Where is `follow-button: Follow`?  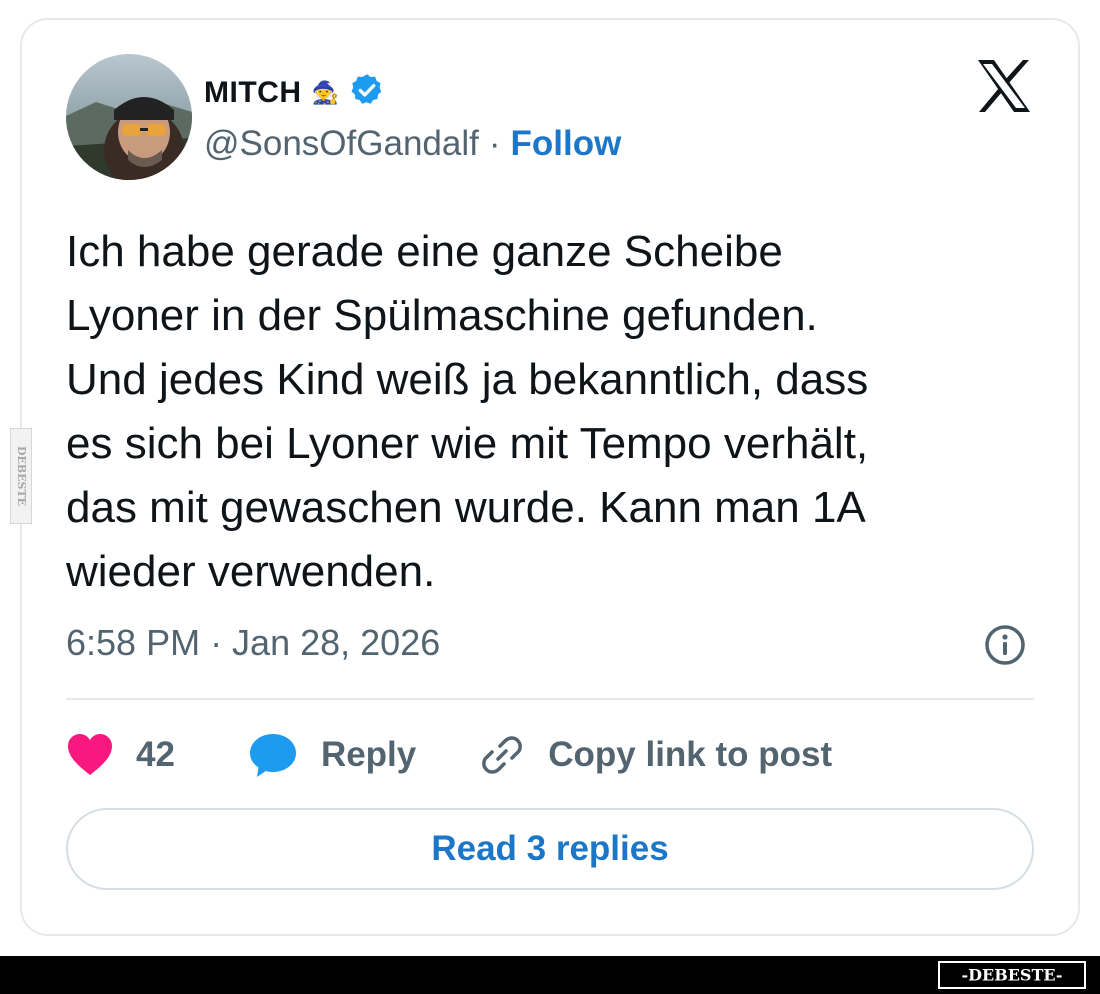
follow-button: Follow is located at coordinates (566, 144).